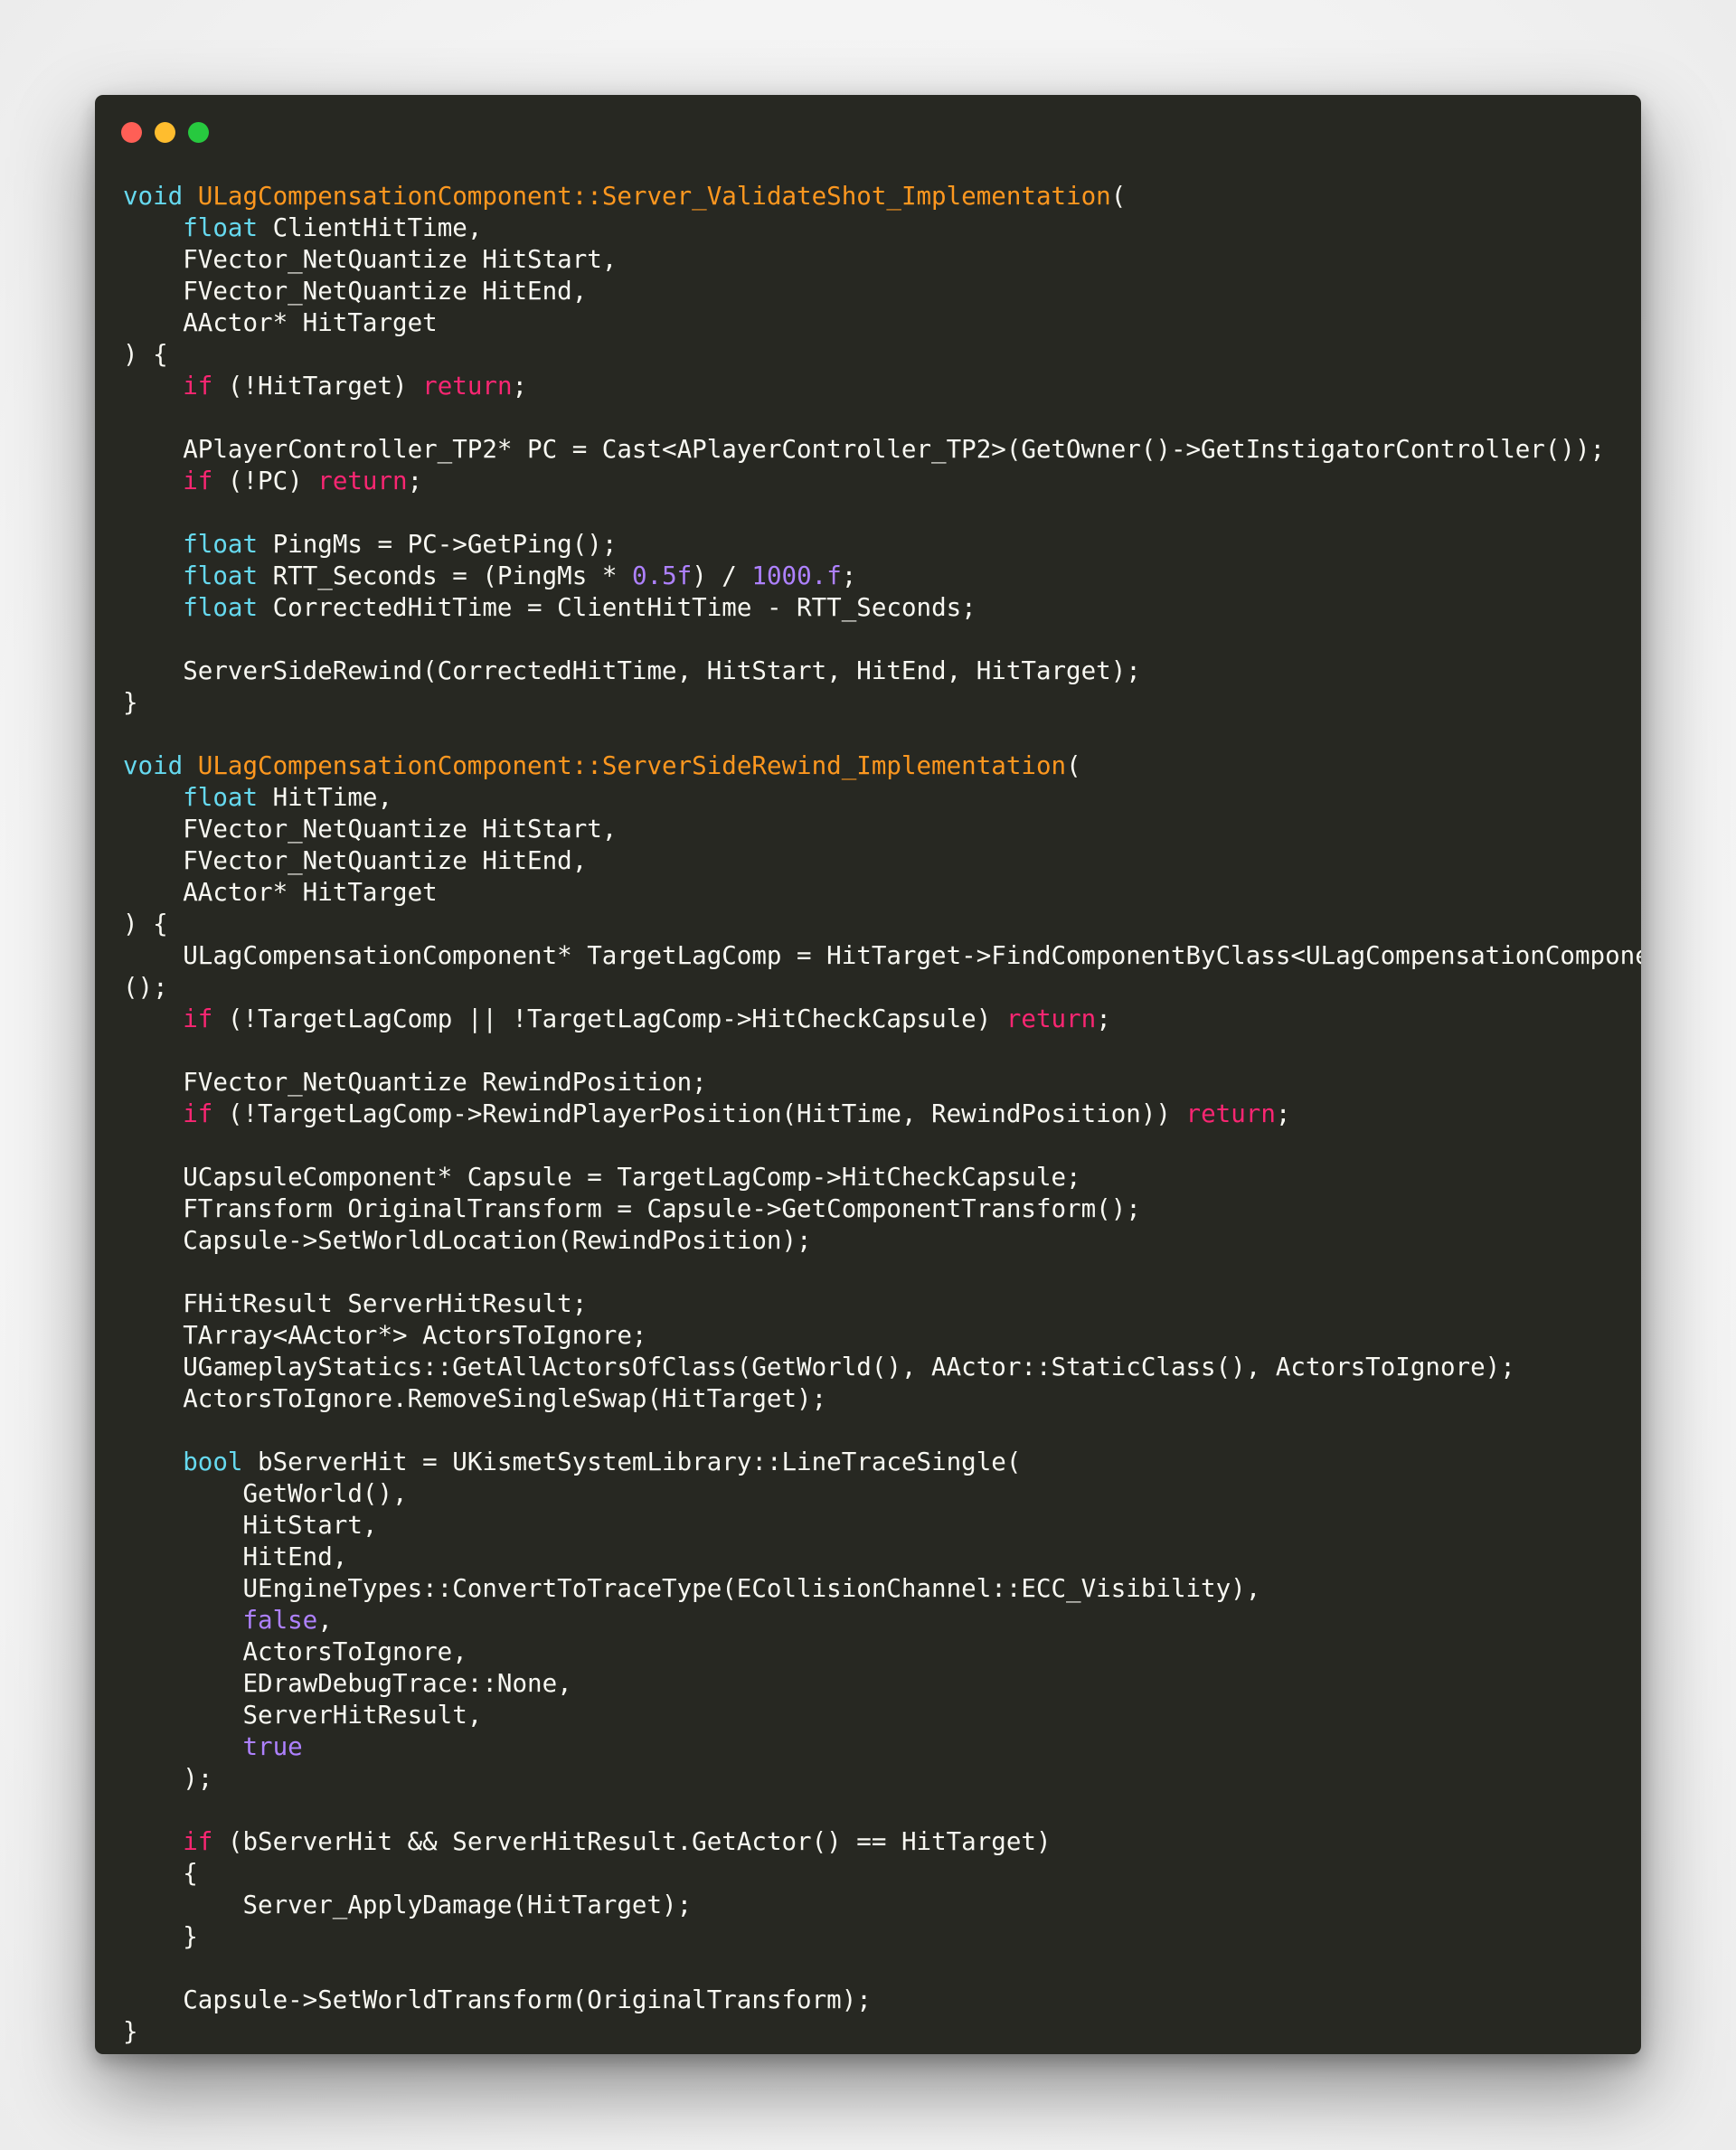 The height and width of the screenshot is (2150, 1736). What do you see at coordinates (198, 132) in the screenshot?
I see `maximize-button` at bounding box center [198, 132].